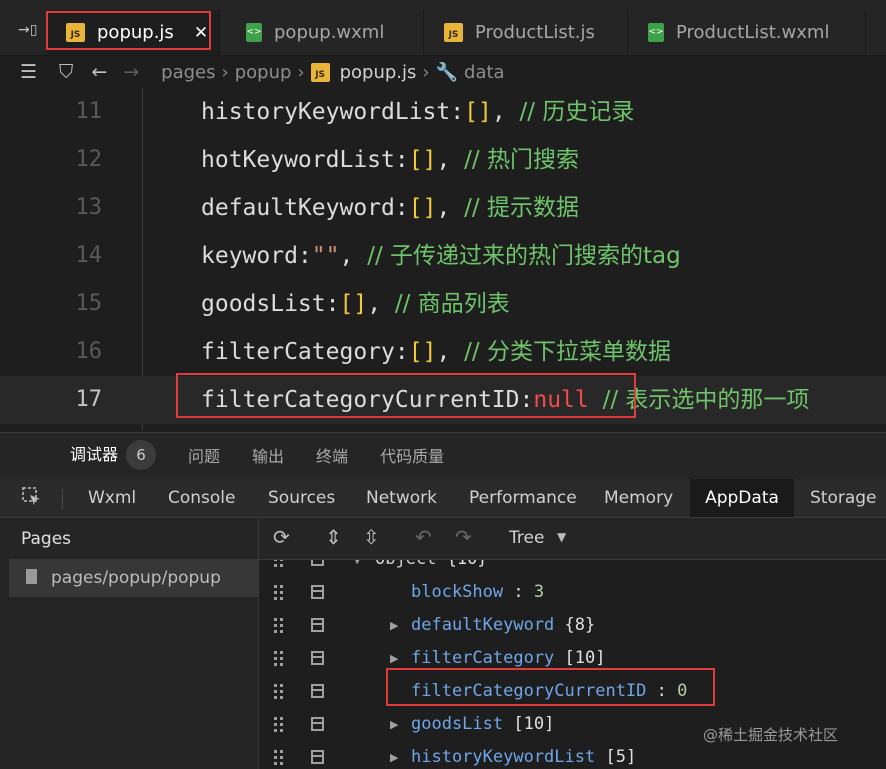  Describe the element at coordinates (204, 455) in the screenshot. I see `tab-problems: 问题` at that location.